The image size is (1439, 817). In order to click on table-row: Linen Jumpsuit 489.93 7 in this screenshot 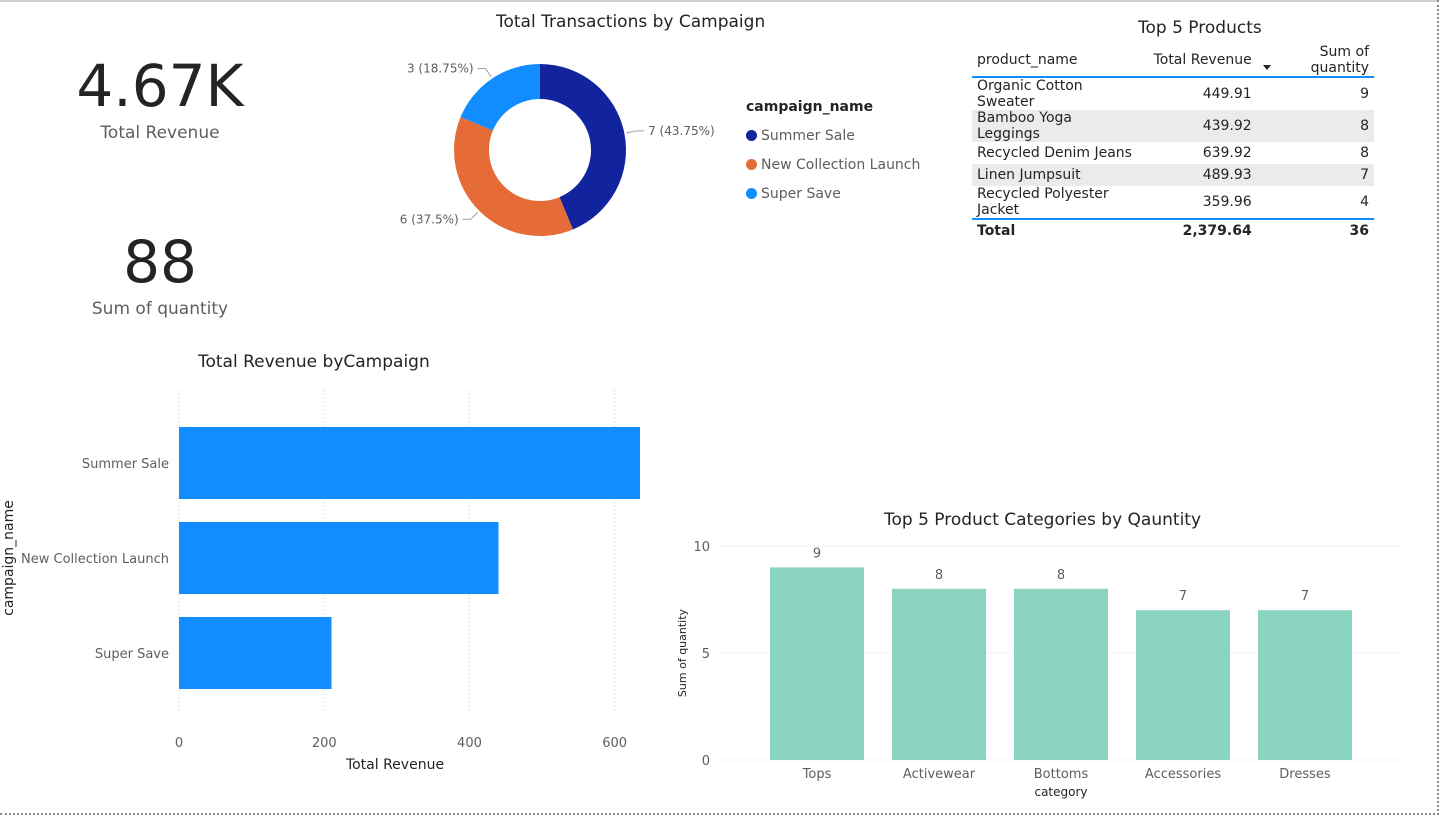, I will do `click(1173, 175)`.